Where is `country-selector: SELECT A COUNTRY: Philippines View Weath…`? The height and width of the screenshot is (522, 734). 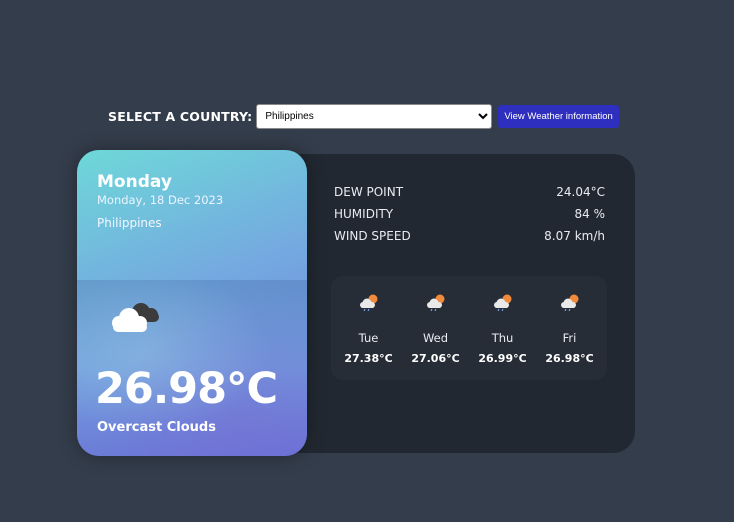 country-selector: SELECT A COUNTRY: Philippines View Weath… is located at coordinates (363, 116).